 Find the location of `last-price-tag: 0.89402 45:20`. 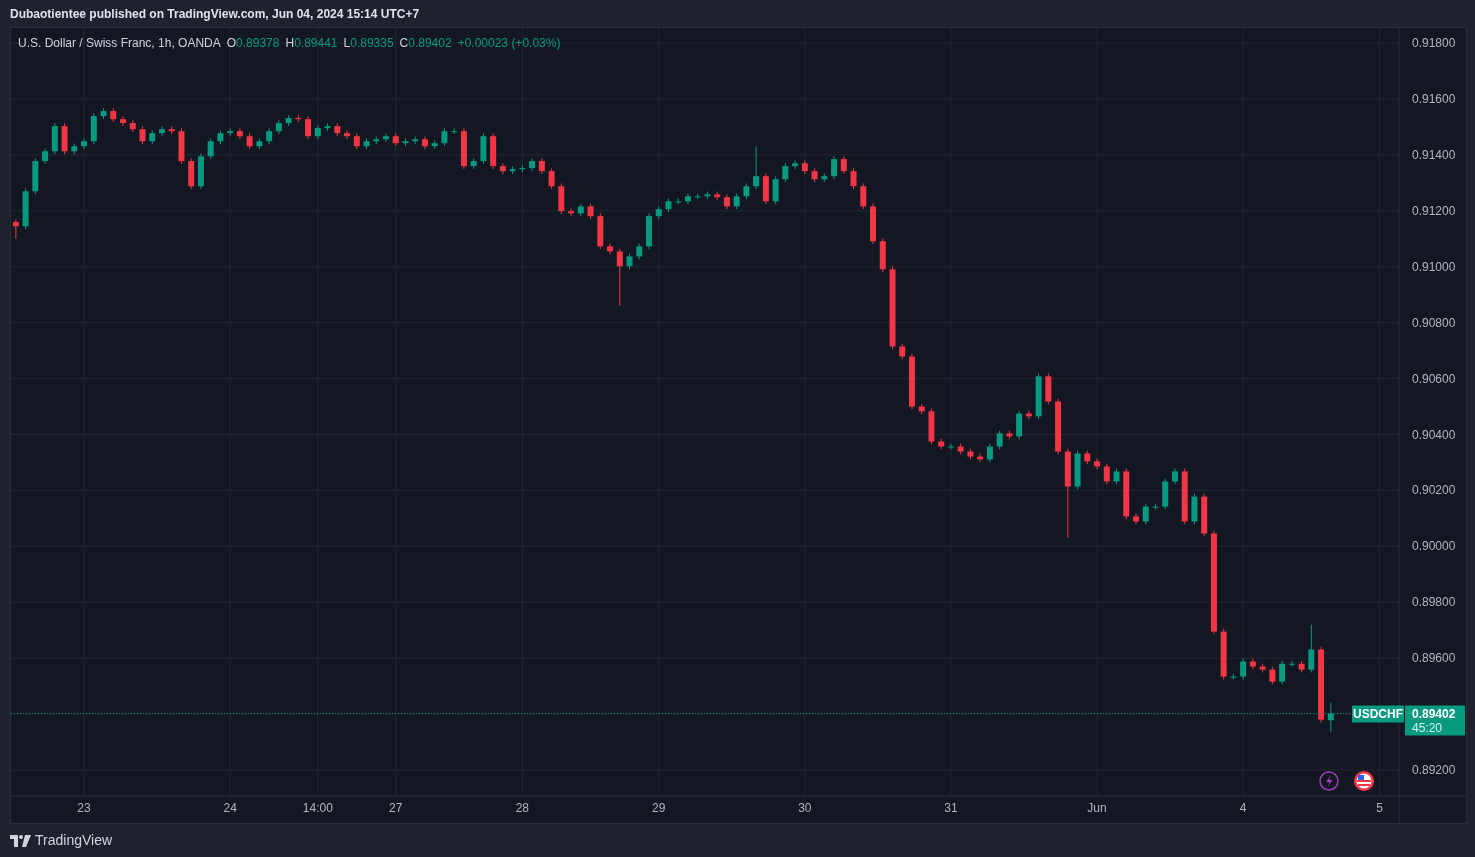

last-price-tag: 0.89402 45:20 is located at coordinates (1435, 720).